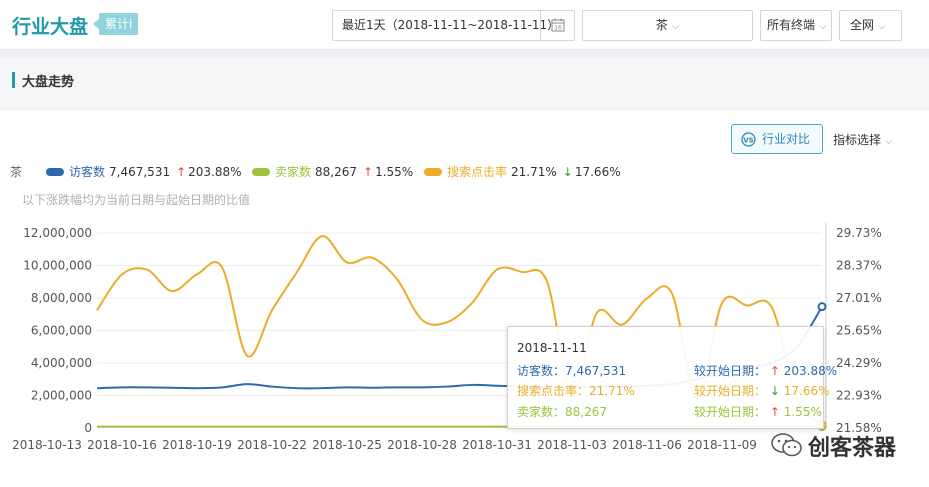  I want to click on data-point, so click(822, 307).